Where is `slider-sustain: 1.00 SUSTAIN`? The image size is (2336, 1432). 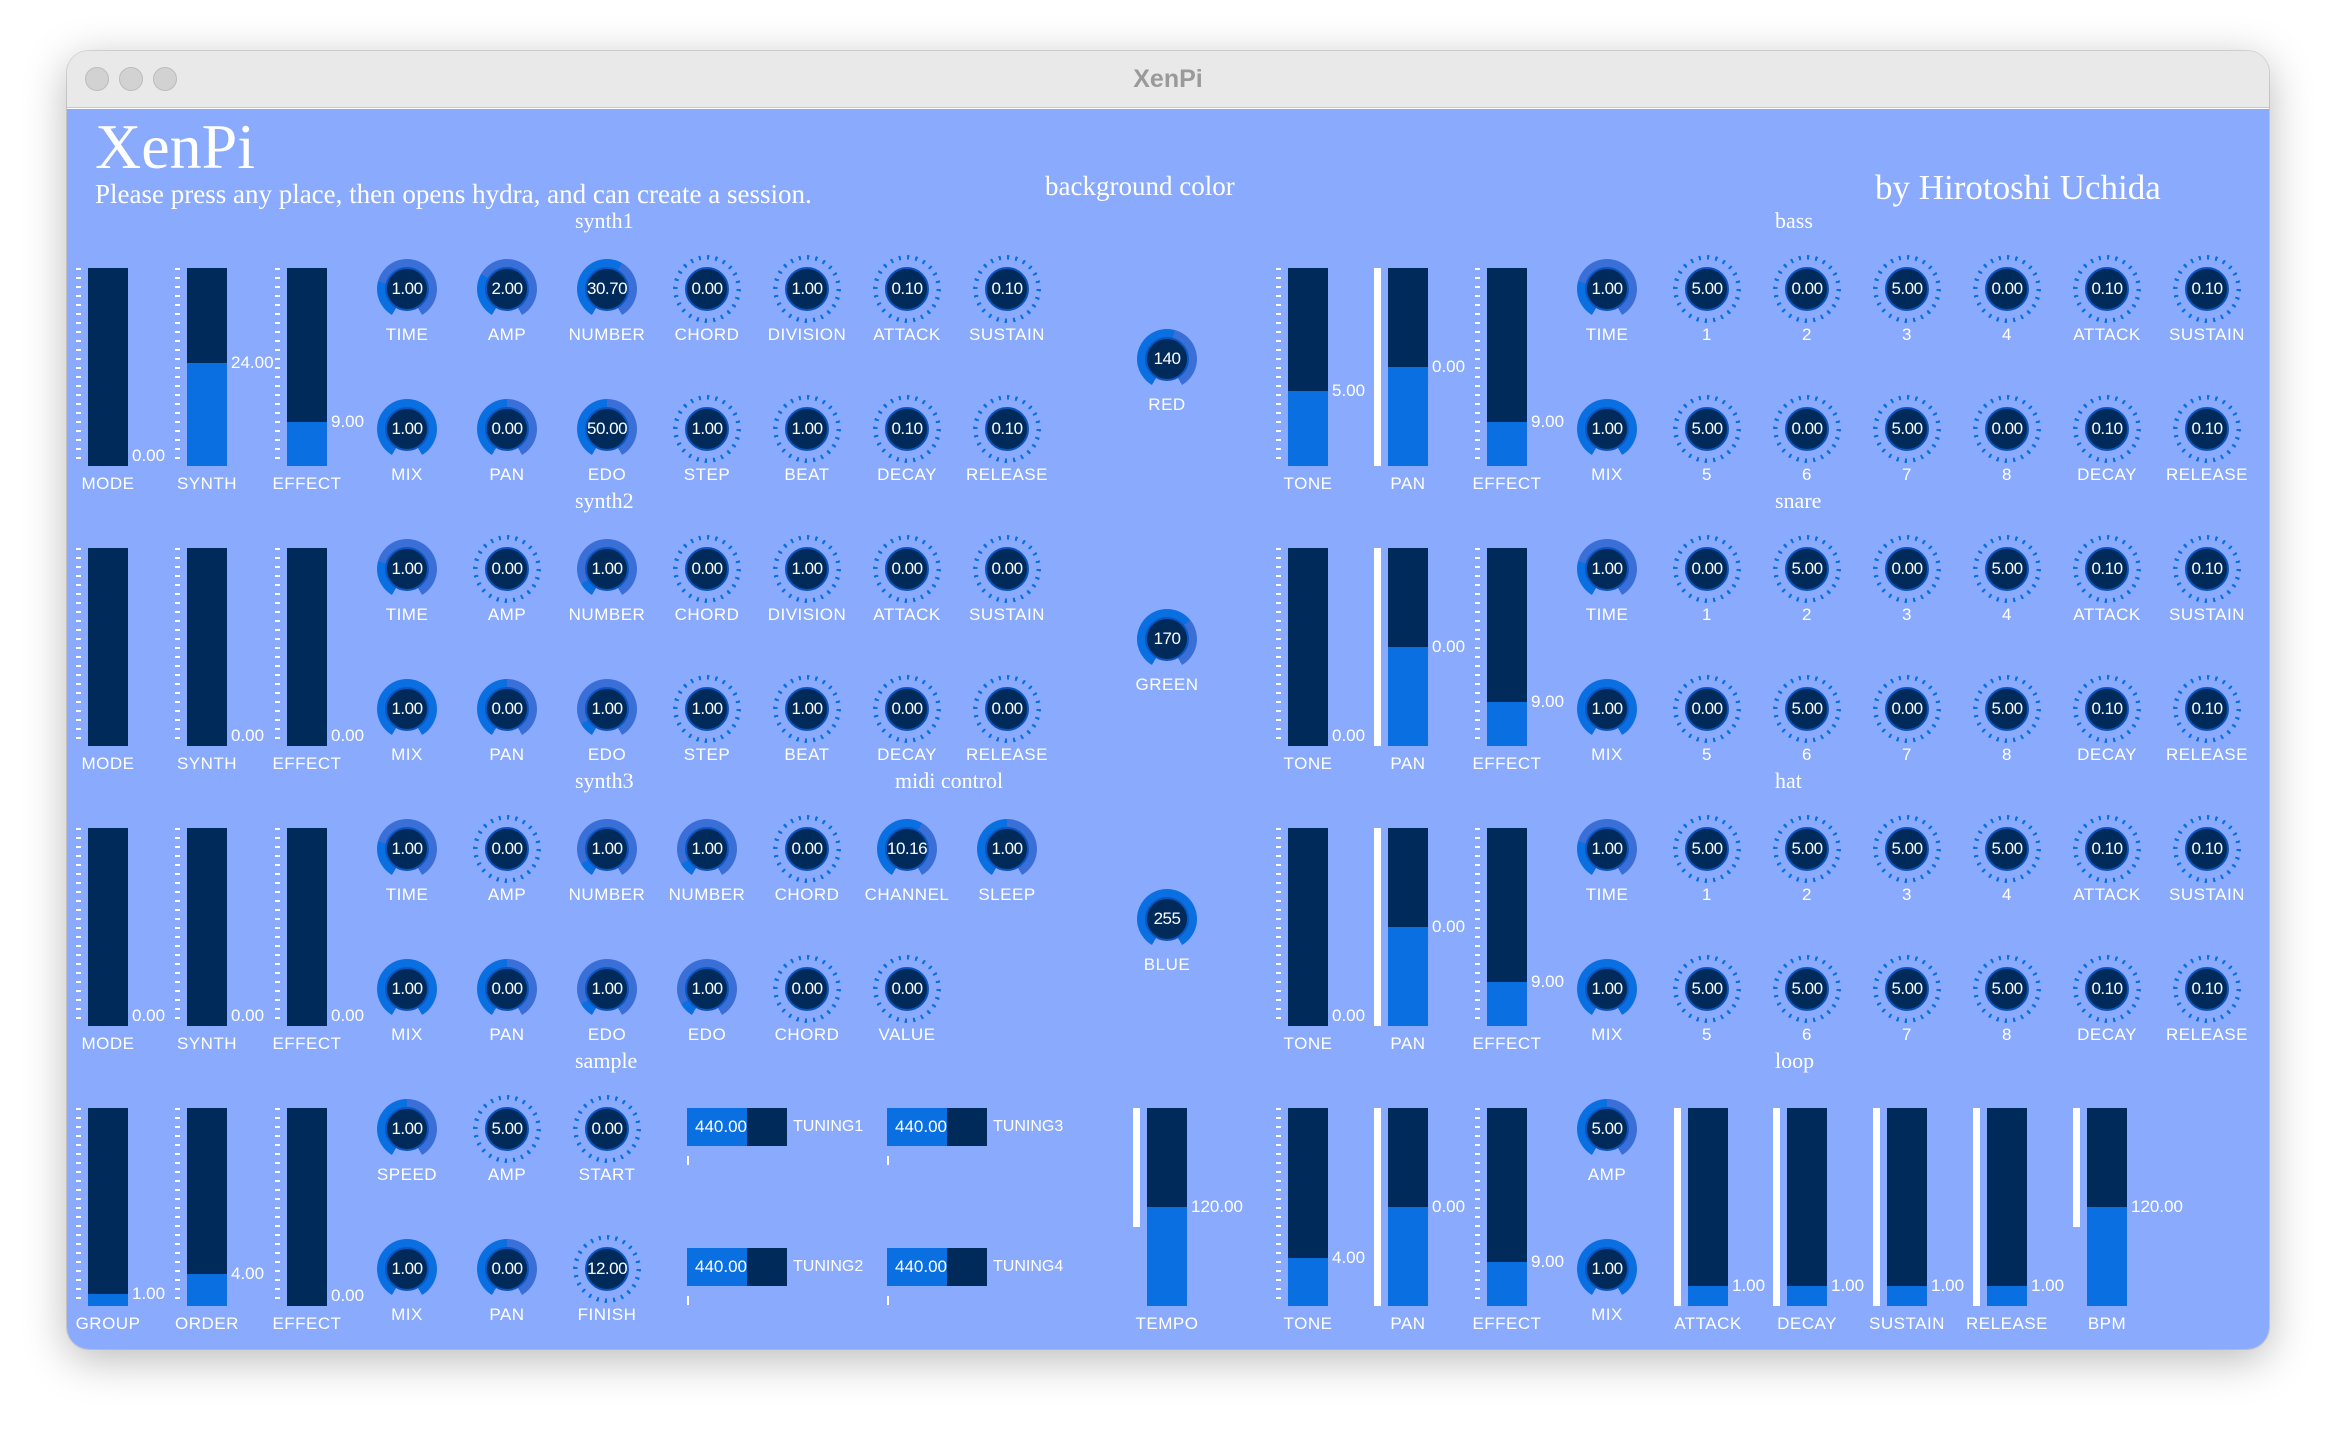 slider-sustain: 1.00 SUSTAIN is located at coordinates (1916, 1220).